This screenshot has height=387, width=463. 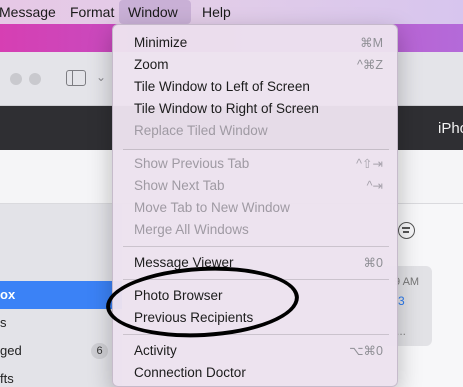 I want to click on chevron-down-icon: ⌄, so click(x=101, y=77).